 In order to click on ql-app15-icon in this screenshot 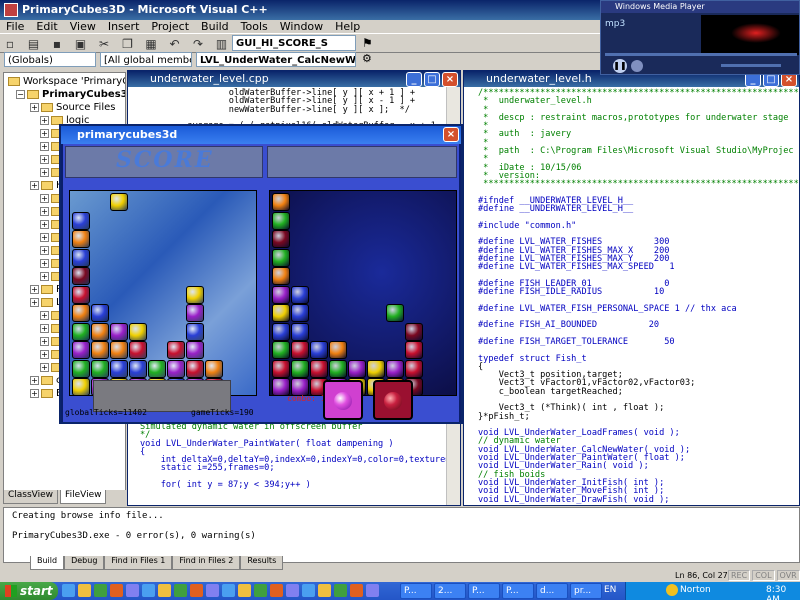, I will do `click(340, 590)`.